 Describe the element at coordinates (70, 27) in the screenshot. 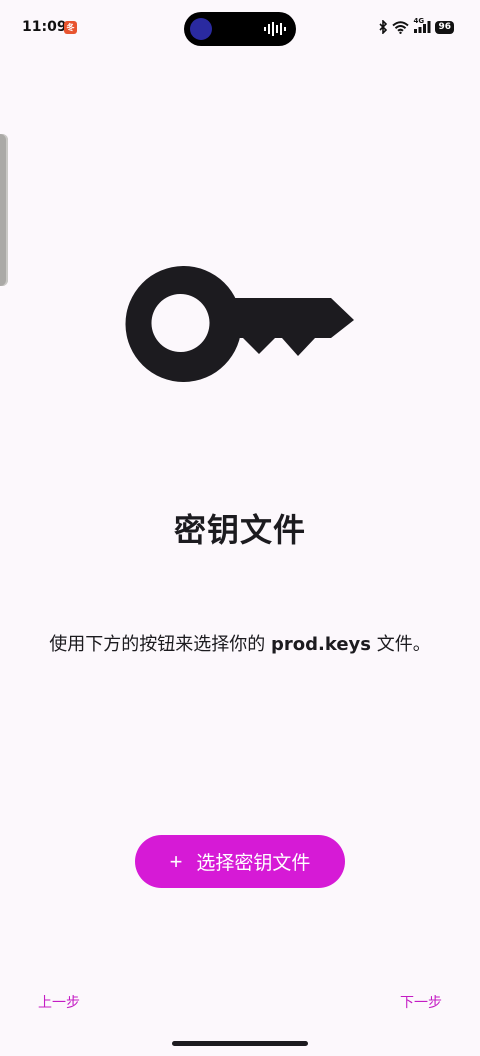

I see `notification-app-icon: 冬` at that location.